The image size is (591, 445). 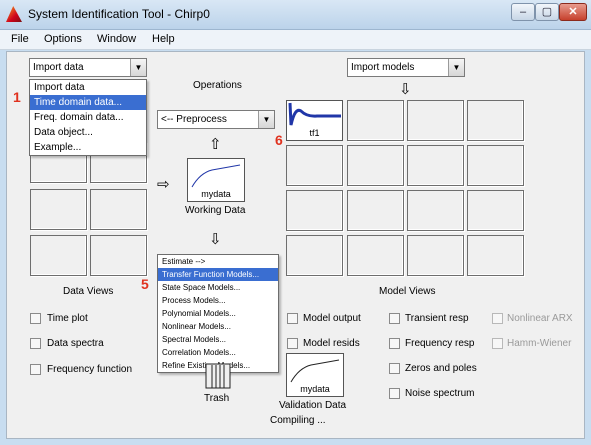 What do you see at coordinates (217, 85) in the screenshot?
I see `operations-title: Operations` at bounding box center [217, 85].